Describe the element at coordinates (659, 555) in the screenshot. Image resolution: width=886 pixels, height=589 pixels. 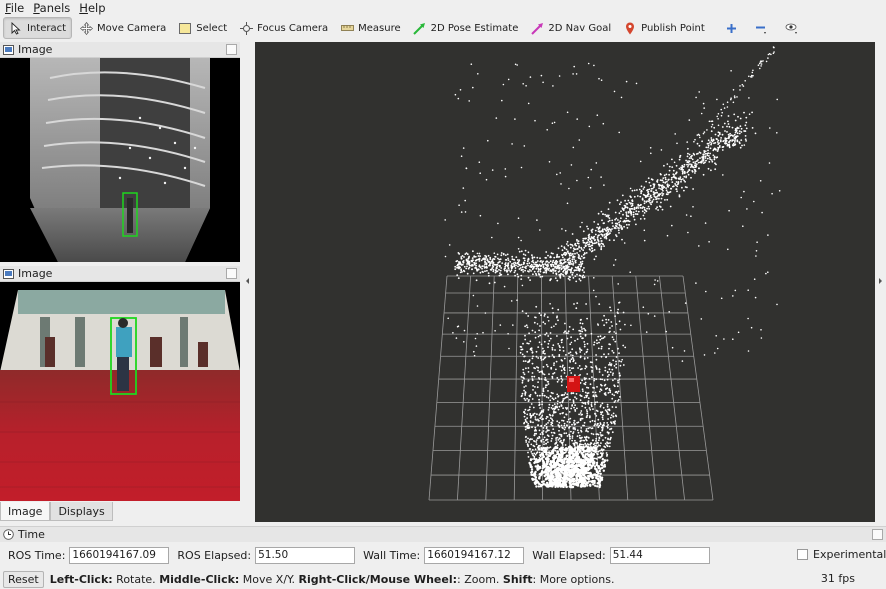
I see `wall-elapsed-field` at that location.